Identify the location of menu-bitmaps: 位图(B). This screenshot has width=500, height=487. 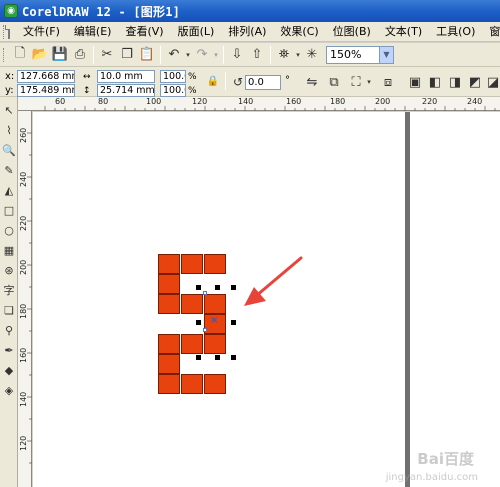
(352, 32).